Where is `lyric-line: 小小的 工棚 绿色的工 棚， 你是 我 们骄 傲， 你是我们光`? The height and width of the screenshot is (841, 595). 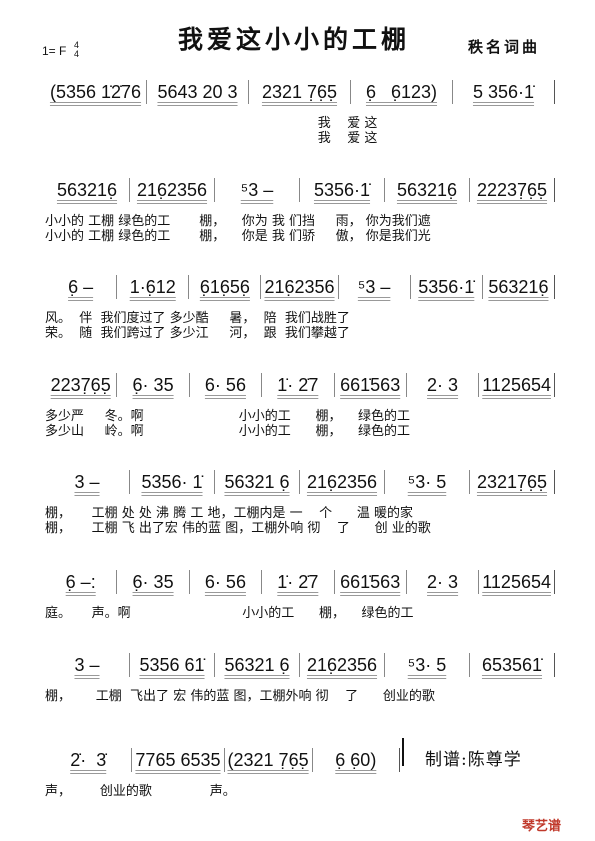 lyric-line: 小小的 工棚 绿色的工 棚， 你是 我 们骄 傲， 你是我们光 is located at coordinates (238, 236).